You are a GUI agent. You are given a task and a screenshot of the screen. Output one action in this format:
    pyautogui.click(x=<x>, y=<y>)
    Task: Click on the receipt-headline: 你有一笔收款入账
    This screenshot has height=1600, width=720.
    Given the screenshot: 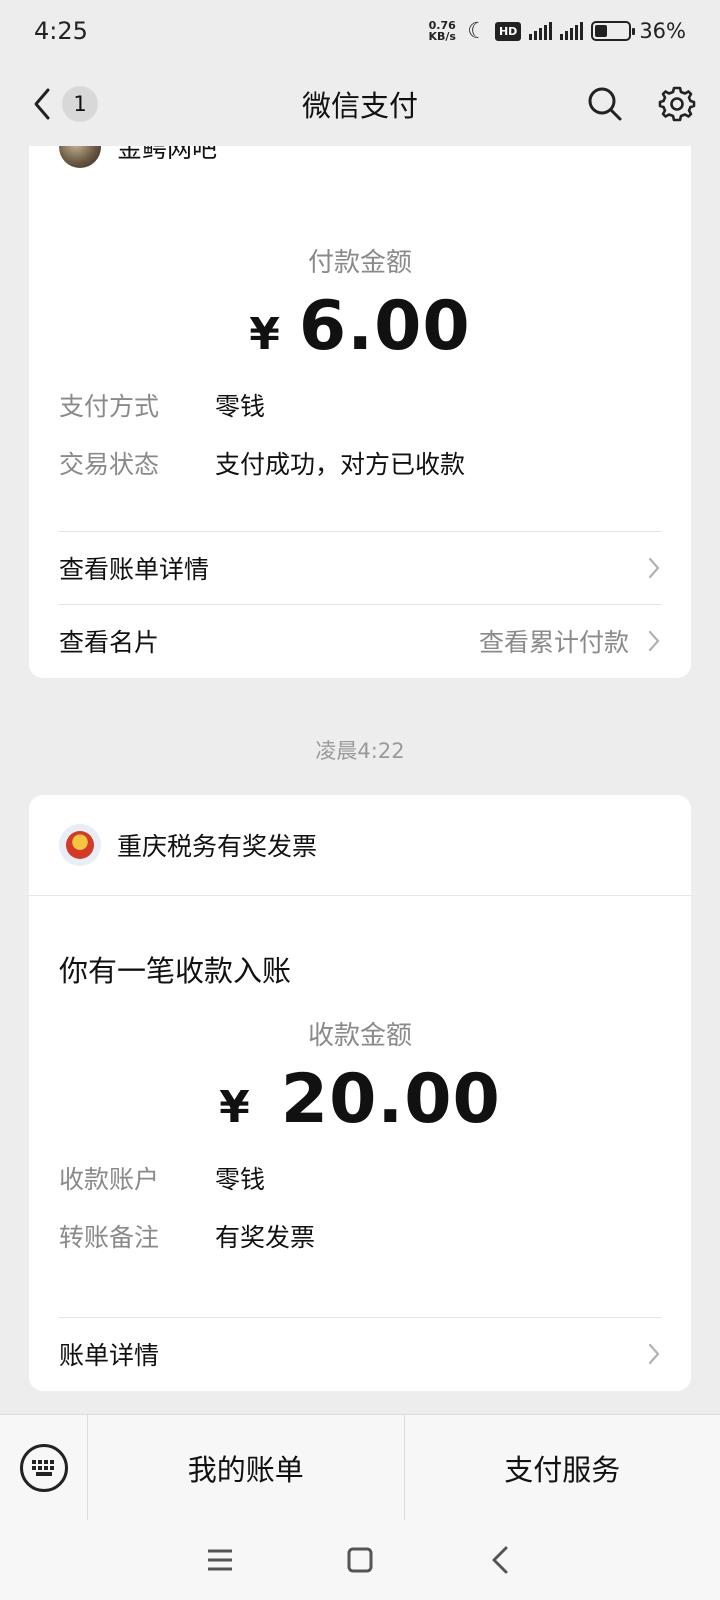 What is the action you would take?
    pyautogui.click(x=175, y=971)
    